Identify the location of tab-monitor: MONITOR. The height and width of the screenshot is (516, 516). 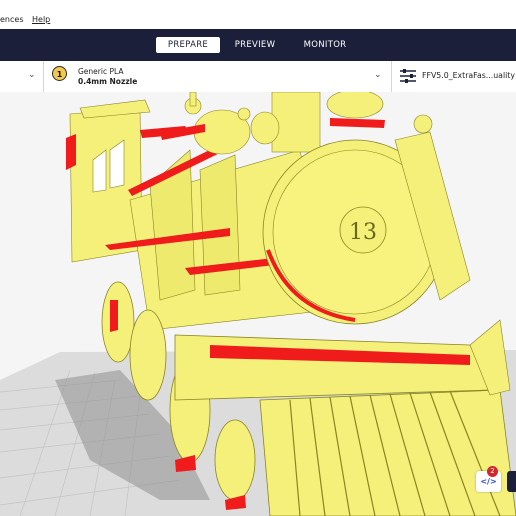
(325, 45).